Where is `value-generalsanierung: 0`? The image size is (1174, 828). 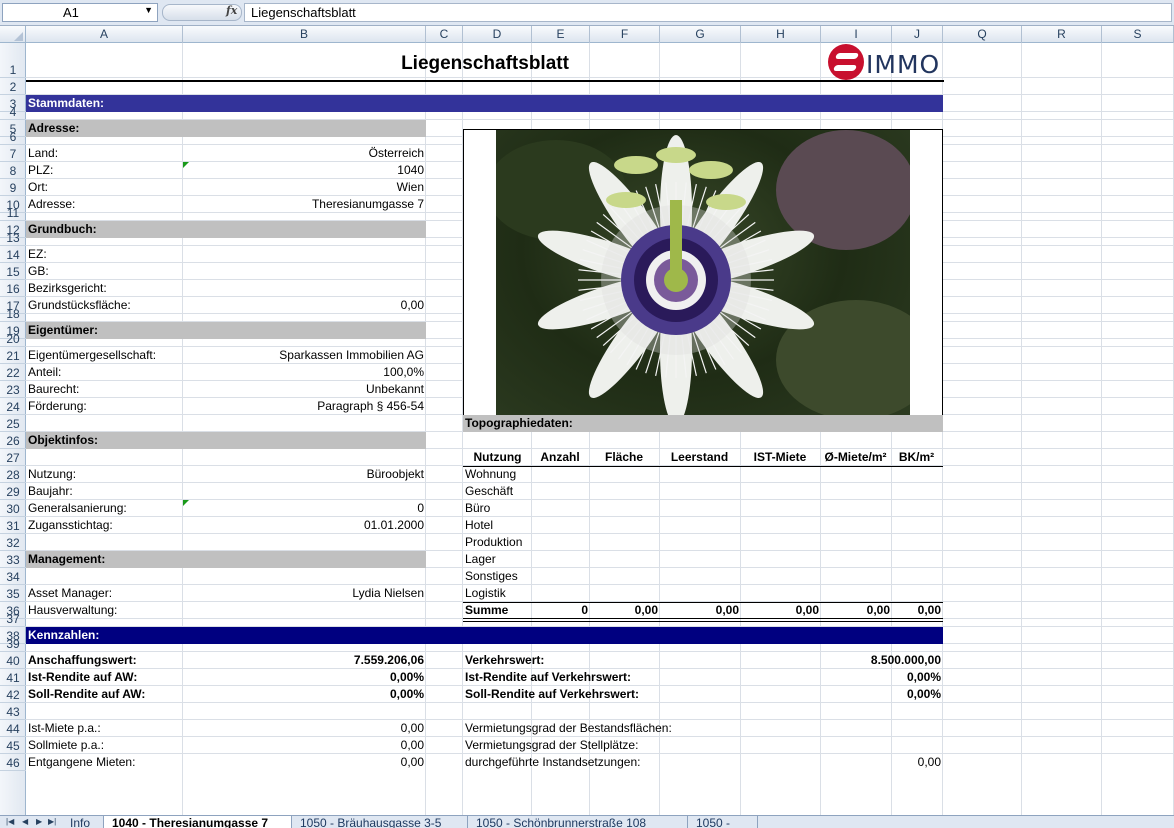 value-generalsanierung: 0 is located at coordinates (304, 508).